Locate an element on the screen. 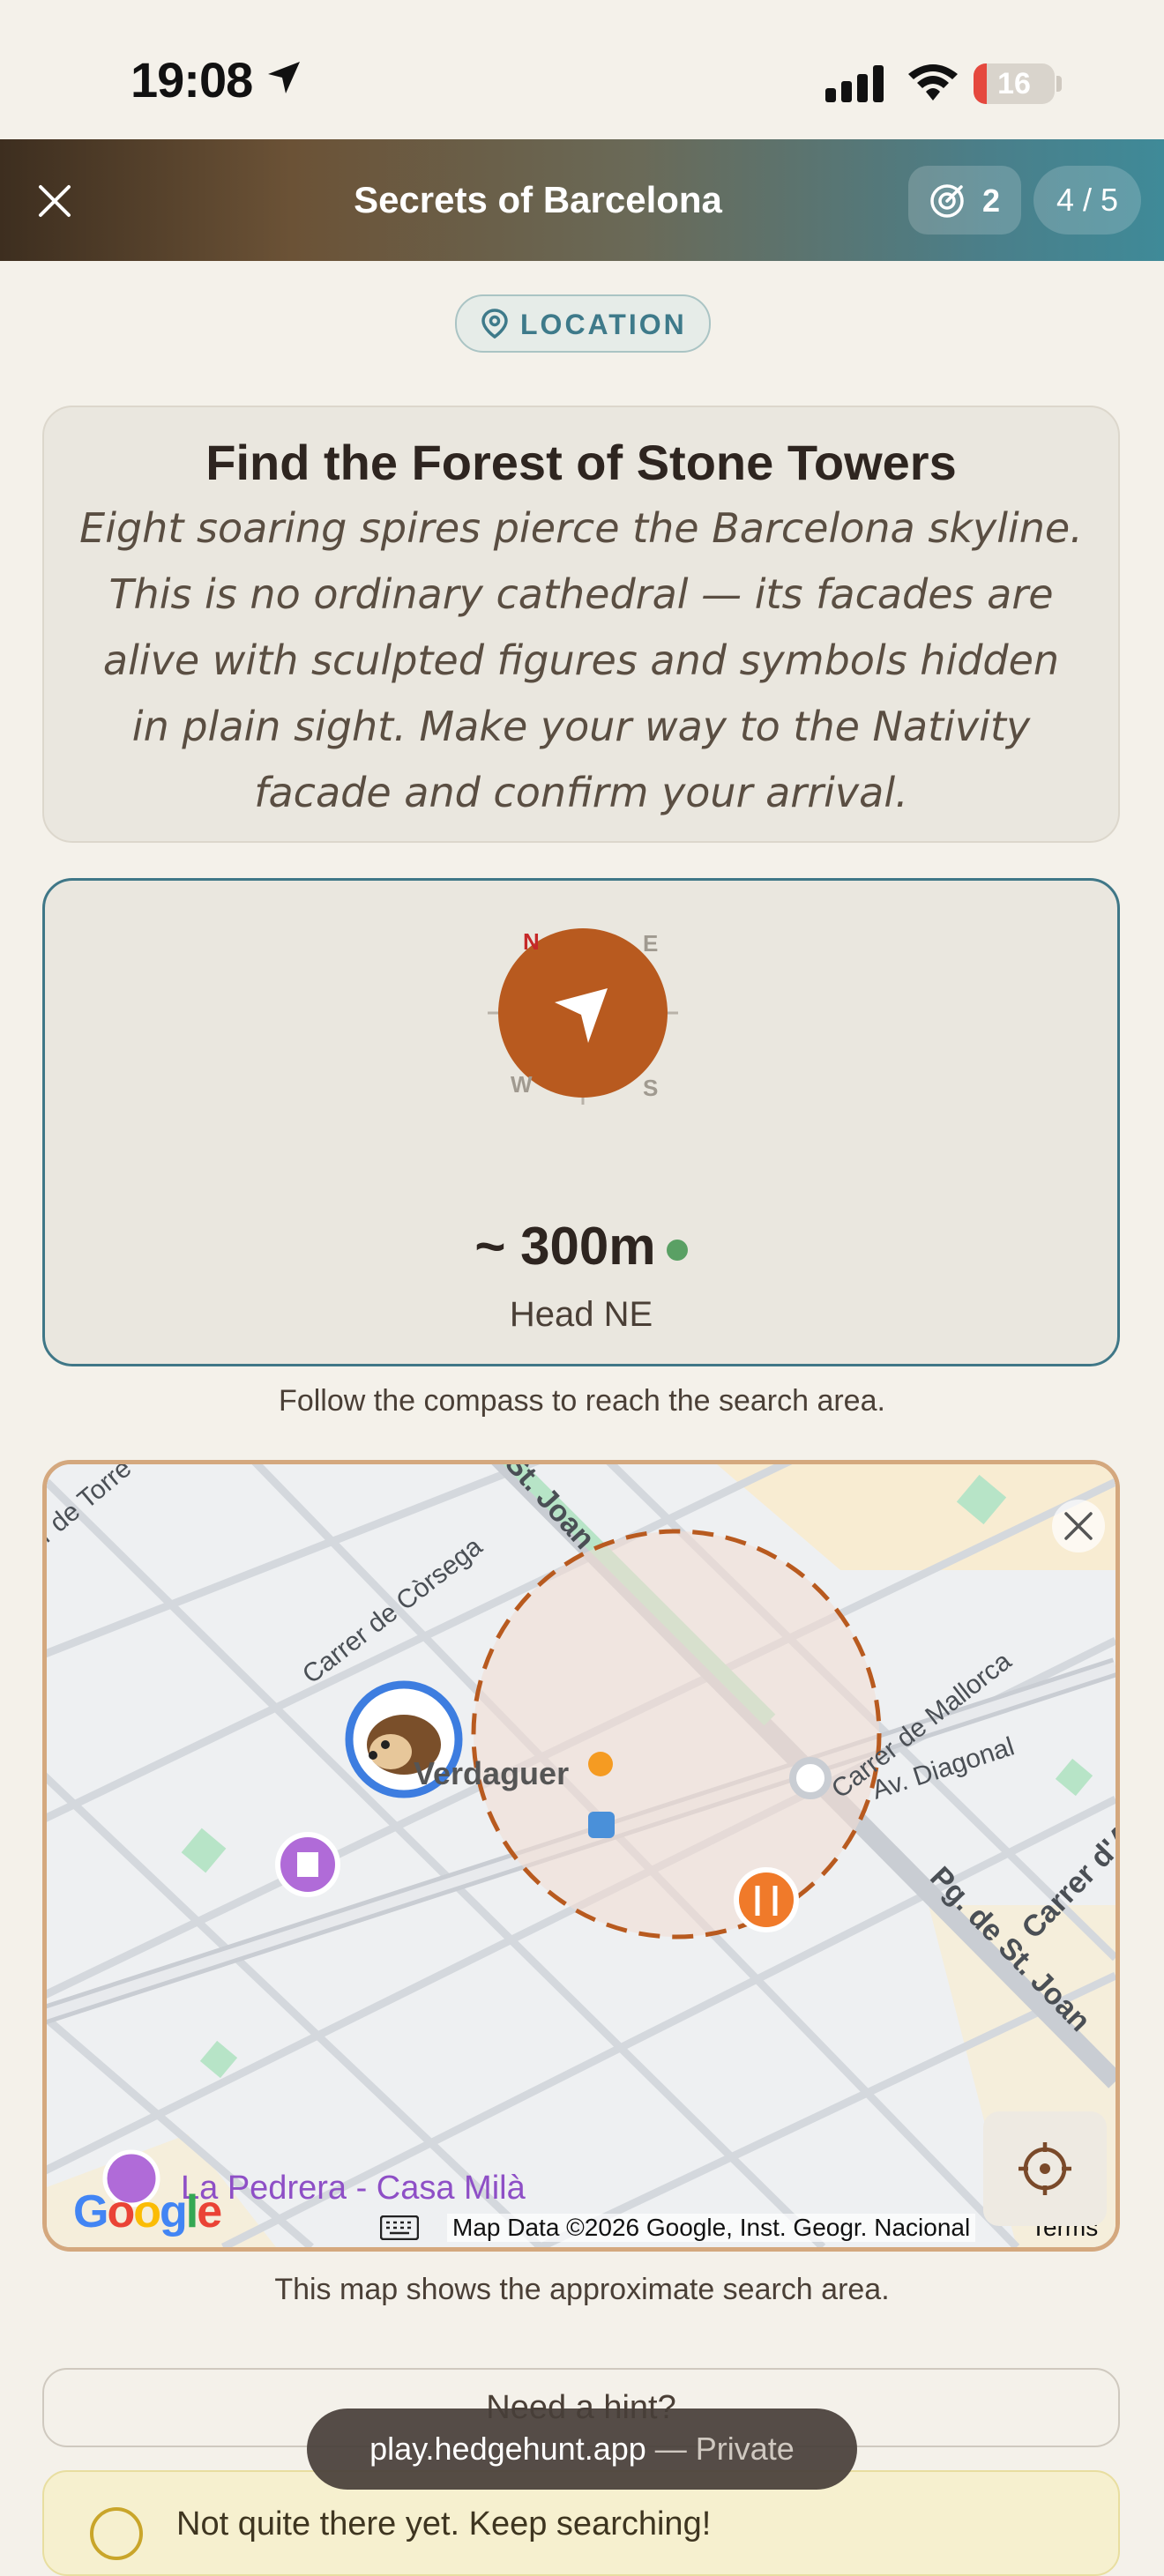 The image size is (1164, 2576). feedback-text: Not quite there yet. Keep searching! is located at coordinates (444, 2523).